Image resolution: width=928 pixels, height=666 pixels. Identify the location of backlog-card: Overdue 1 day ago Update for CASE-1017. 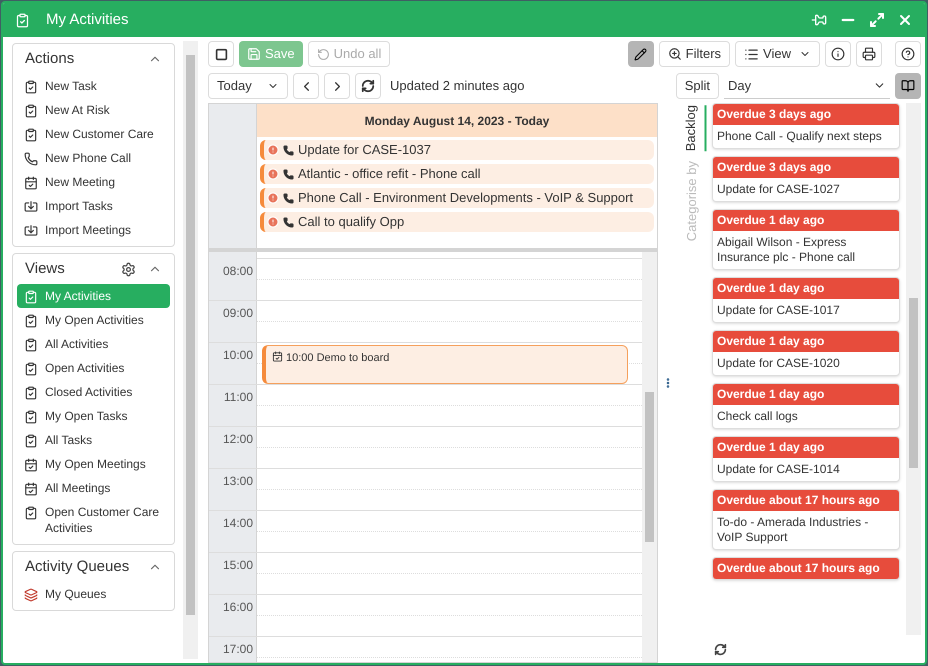
(806, 300).